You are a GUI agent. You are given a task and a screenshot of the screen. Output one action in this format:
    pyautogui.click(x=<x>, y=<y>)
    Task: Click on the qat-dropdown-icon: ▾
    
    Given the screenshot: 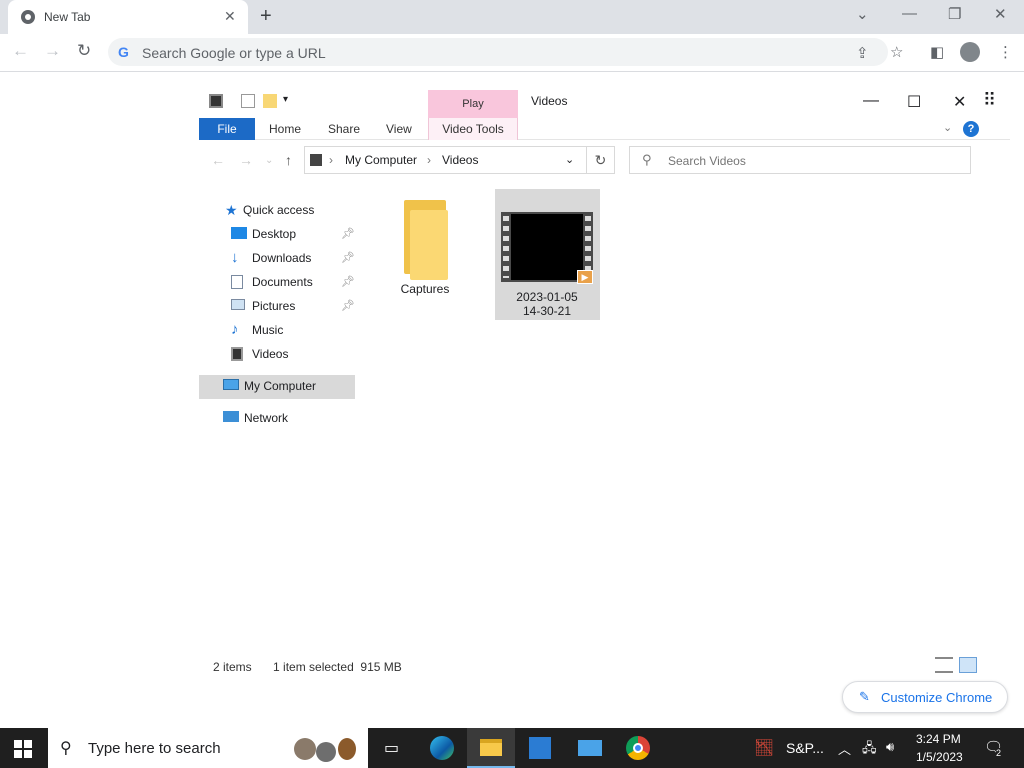 What is the action you would take?
    pyautogui.click(x=285, y=99)
    